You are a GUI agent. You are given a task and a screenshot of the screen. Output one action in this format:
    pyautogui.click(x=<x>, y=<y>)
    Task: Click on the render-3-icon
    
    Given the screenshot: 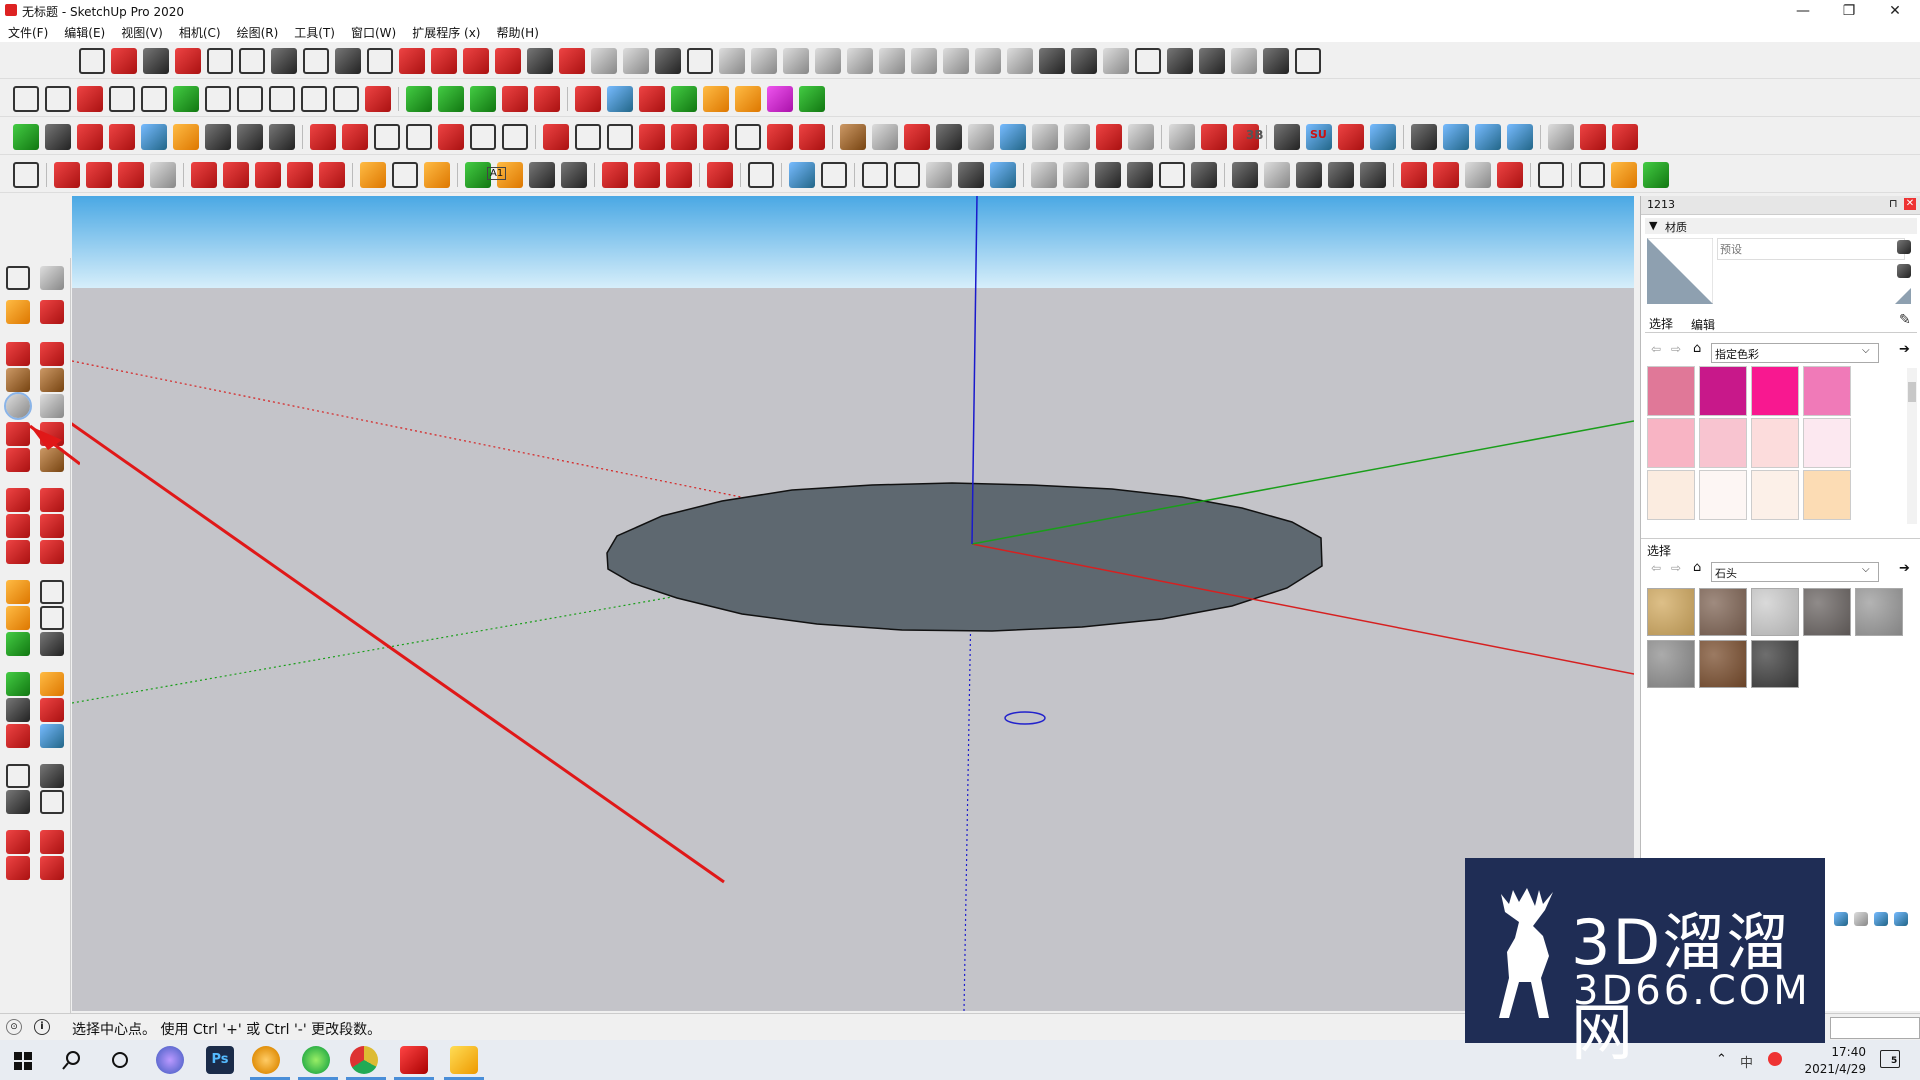 What is the action you would take?
    pyautogui.click(x=1478, y=175)
    